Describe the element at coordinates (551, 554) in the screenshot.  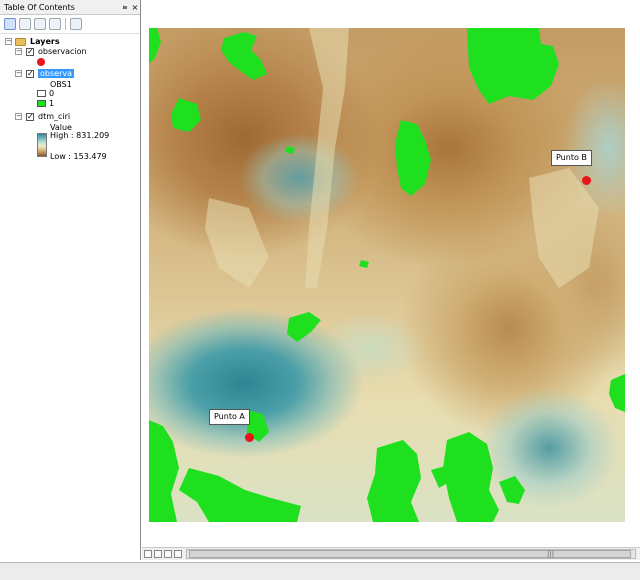
I see `grip-icon: |||` at that location.